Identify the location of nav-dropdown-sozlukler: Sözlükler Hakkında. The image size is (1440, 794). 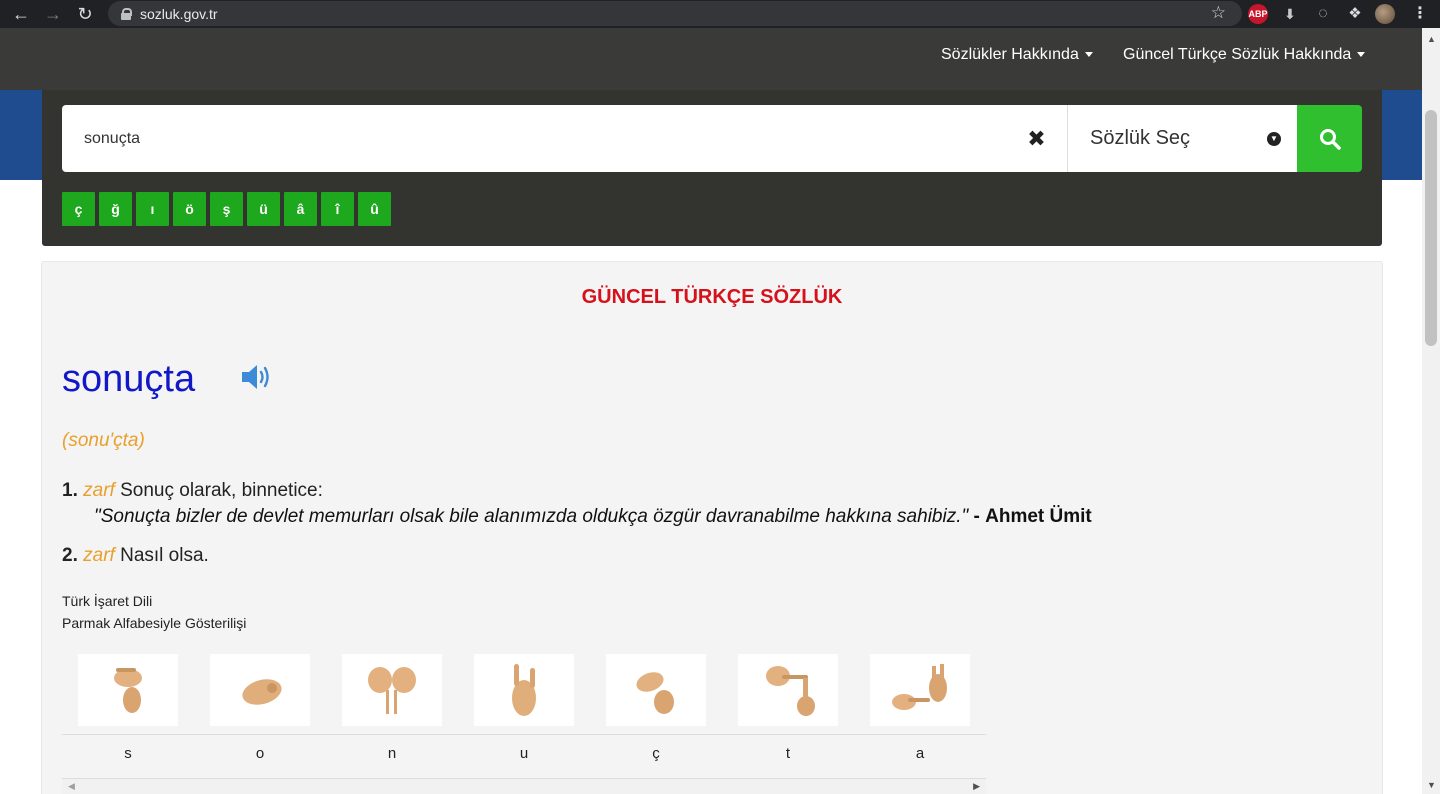
(1017, 55).